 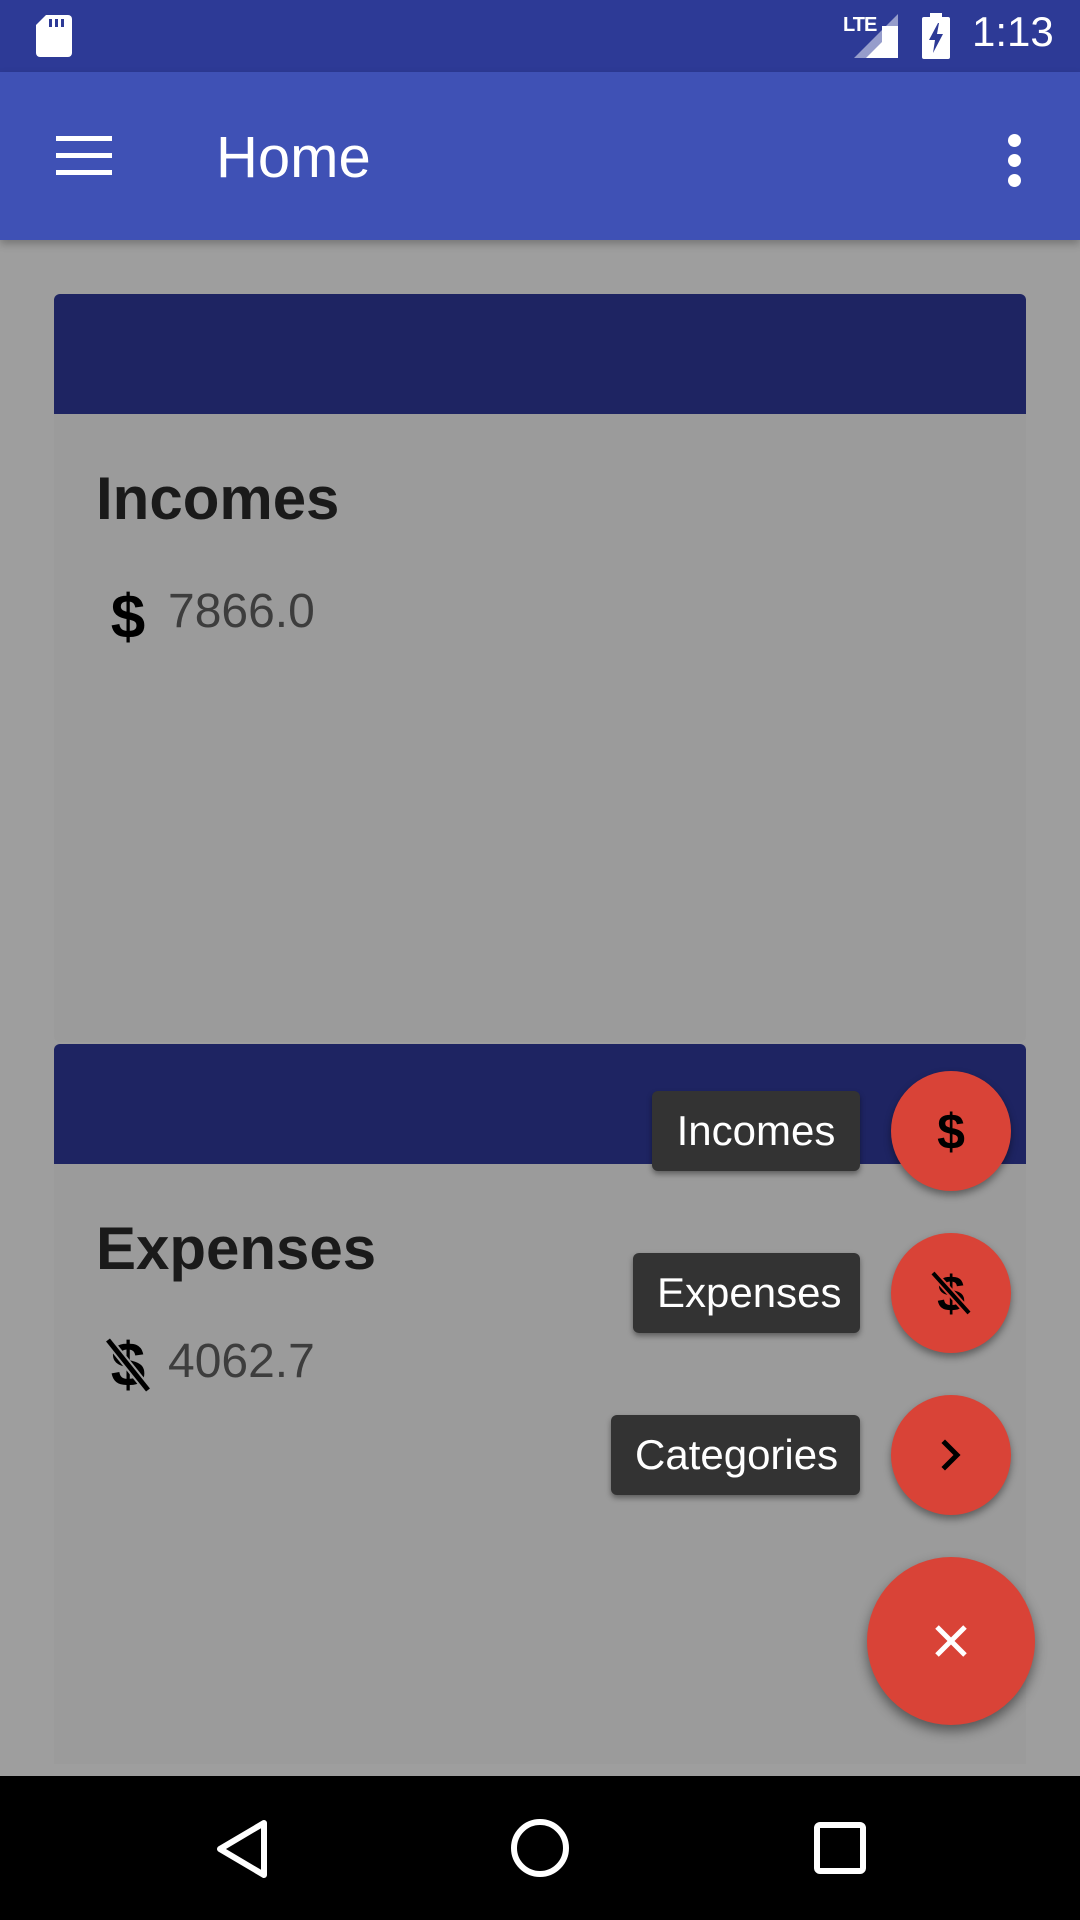 I want to click on fab-categories-button, so click(x=951, y=1455).